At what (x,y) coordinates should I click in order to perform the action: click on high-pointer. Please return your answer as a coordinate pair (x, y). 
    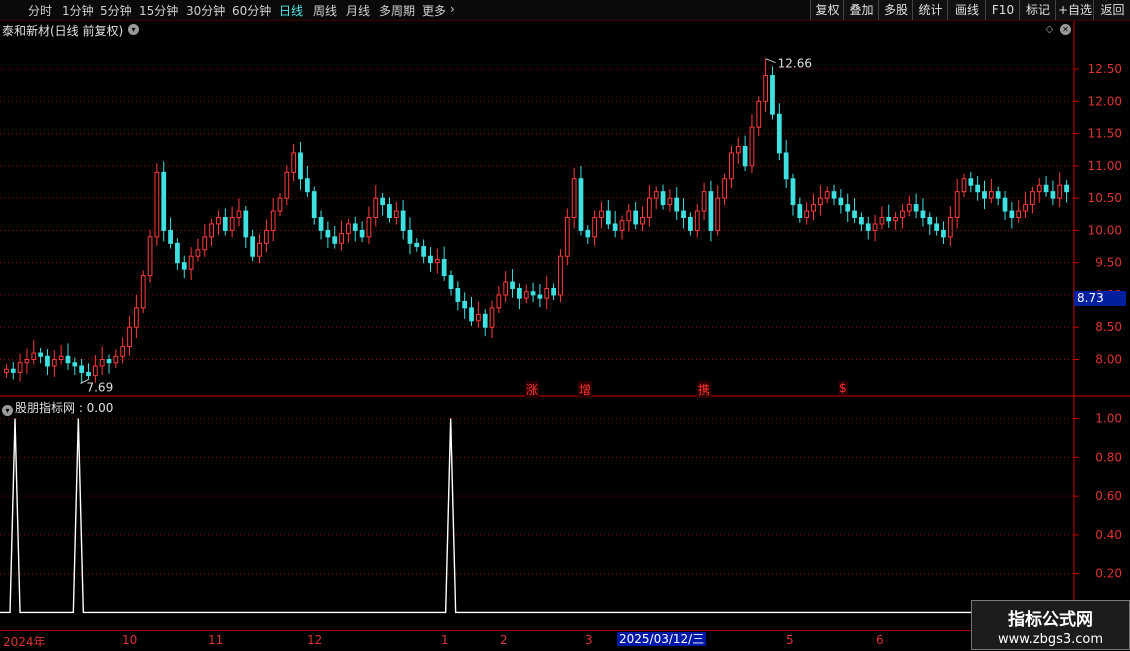
    Looking at the image, I should click on (770, 61).